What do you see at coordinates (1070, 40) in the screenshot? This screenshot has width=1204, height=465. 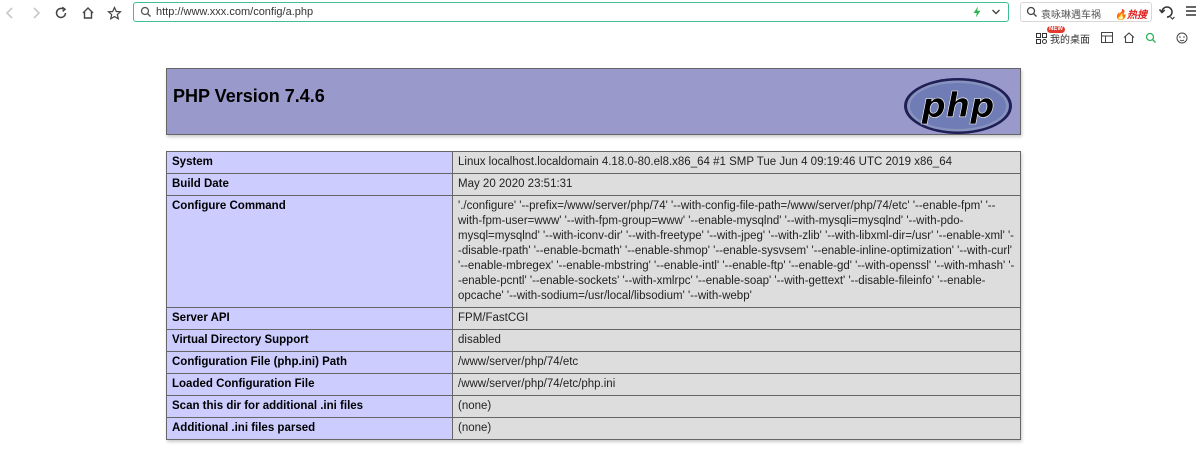 I see `my-desktop-label: 我的桌面` at bounding box center [1070, 40].